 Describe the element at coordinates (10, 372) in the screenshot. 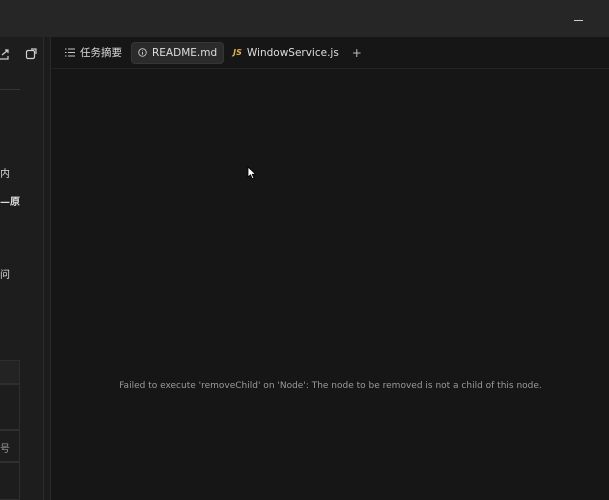

I see `sidebar-list-header` at that location.